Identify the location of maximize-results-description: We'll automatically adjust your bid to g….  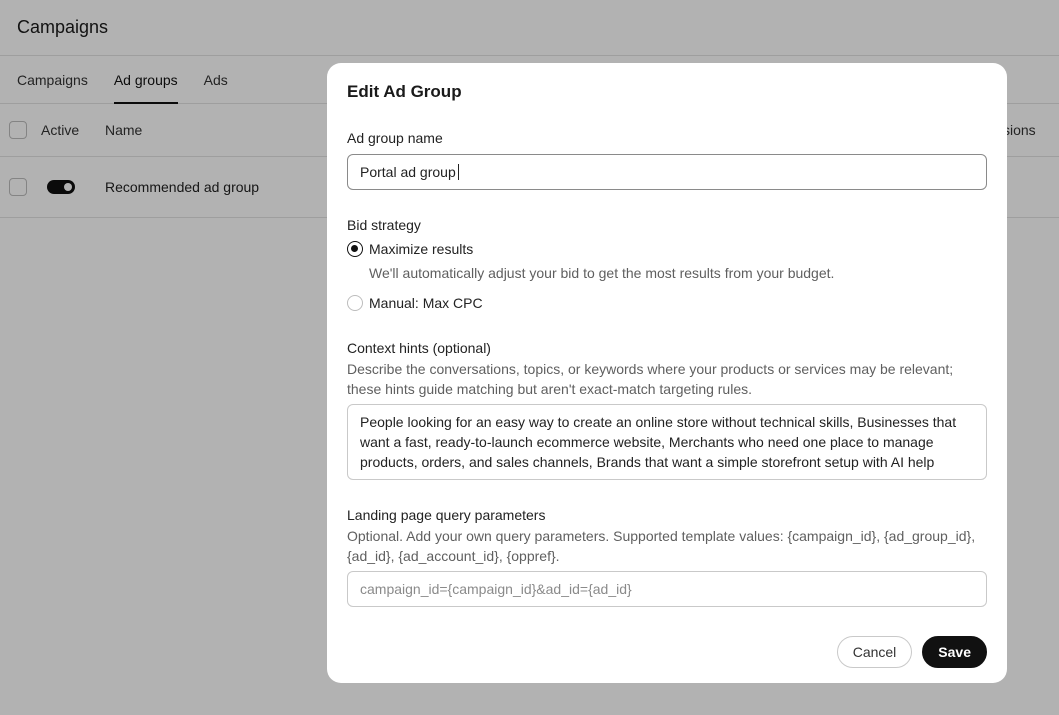
(602, 273).